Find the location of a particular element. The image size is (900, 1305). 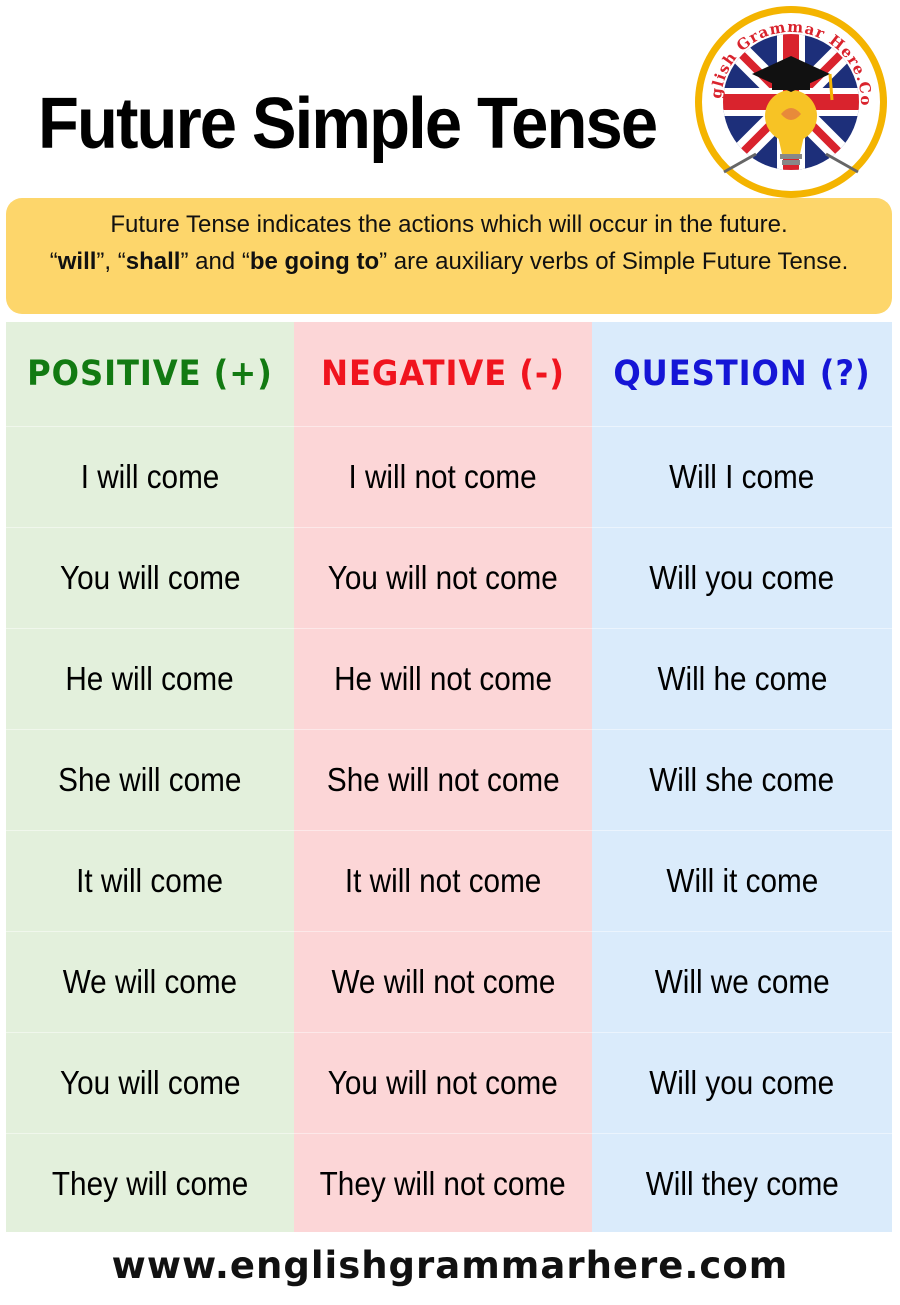

table-cell: I will not come is located at coordinates (443, 476).